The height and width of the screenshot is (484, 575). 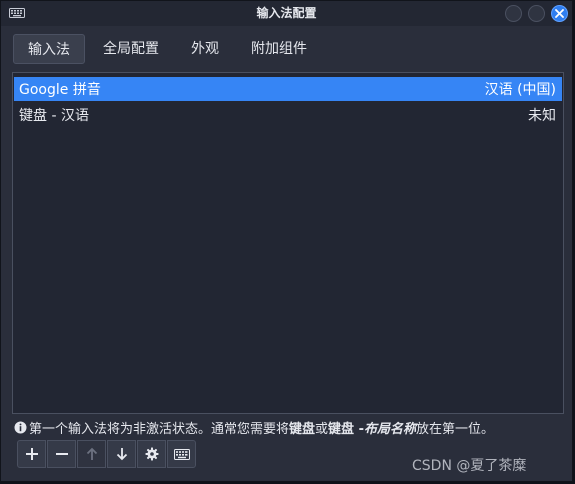 What do you see at coordinates (279, 49) in the screenshot?
I see `tab-addons: 附加组件` at bounding box center [279, 49].